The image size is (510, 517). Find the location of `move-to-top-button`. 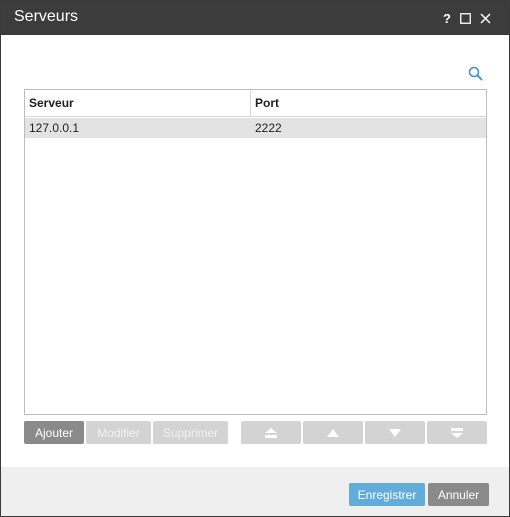

move-to-top-button is located at coordinates (271, 432).